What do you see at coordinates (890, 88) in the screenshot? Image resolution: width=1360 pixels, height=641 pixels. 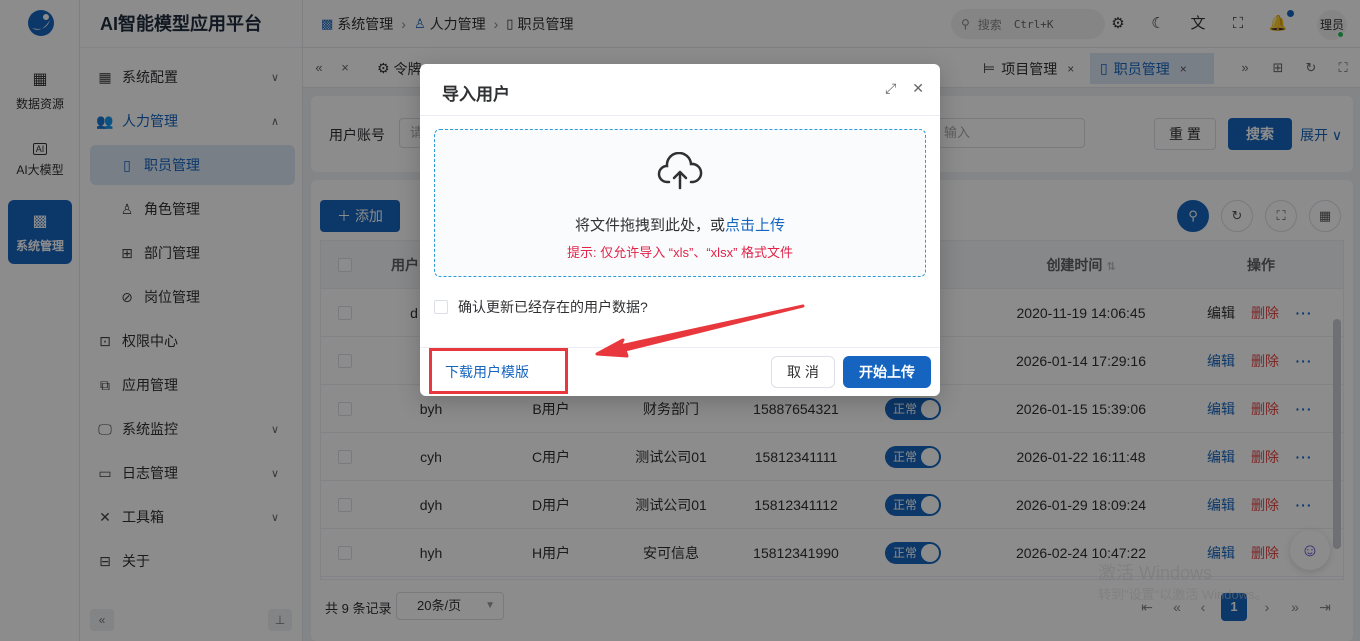 I see `maximize-icon: ⤢` at bounding box center [890, 88].